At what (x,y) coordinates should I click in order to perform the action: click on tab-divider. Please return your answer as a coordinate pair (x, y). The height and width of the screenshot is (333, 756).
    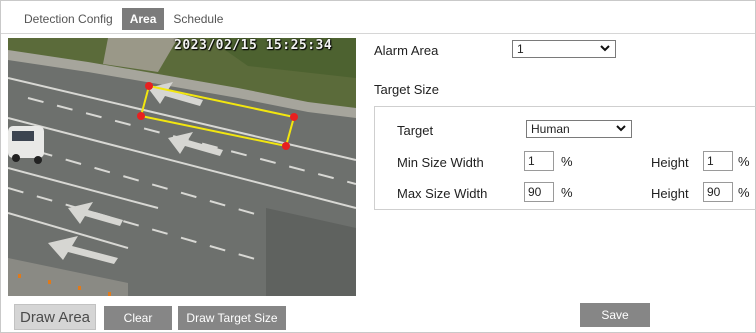
    Looking at the image, I should click on (378, 33).